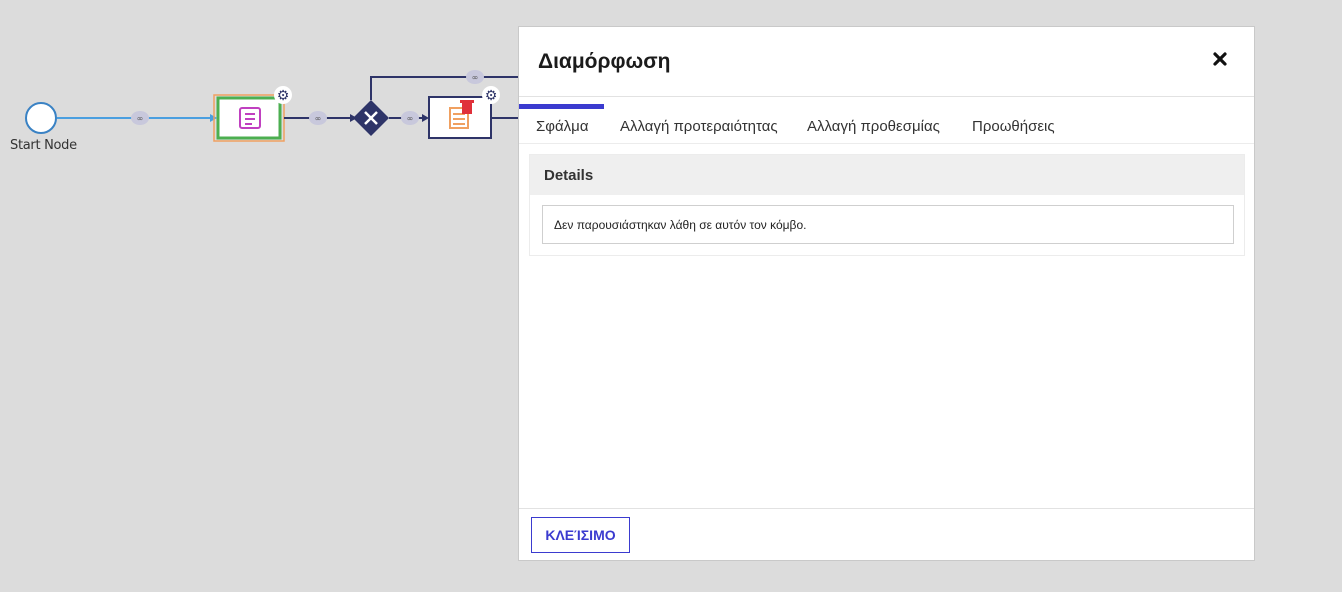  I want to click on details-header: Details, so click(887, 175).